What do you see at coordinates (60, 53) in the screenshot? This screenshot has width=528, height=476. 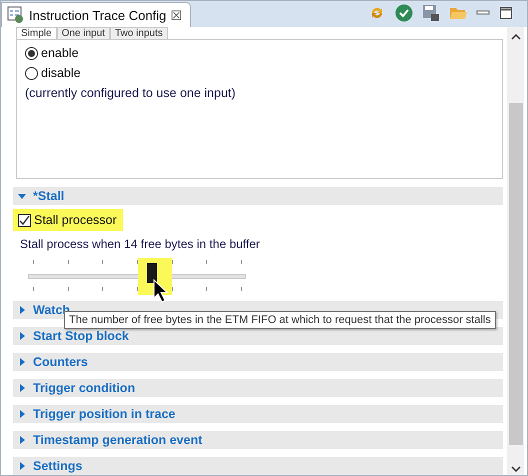 I see `radio-label: enable` at bounding box center [60, 53].